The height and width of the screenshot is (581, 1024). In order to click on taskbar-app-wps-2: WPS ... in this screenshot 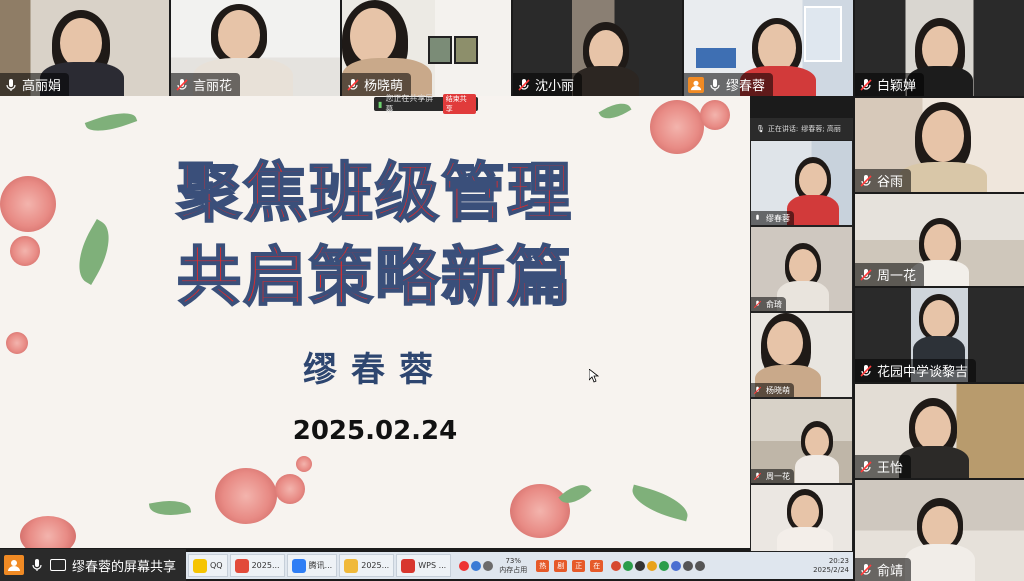, I will do `click(424, 565)`.